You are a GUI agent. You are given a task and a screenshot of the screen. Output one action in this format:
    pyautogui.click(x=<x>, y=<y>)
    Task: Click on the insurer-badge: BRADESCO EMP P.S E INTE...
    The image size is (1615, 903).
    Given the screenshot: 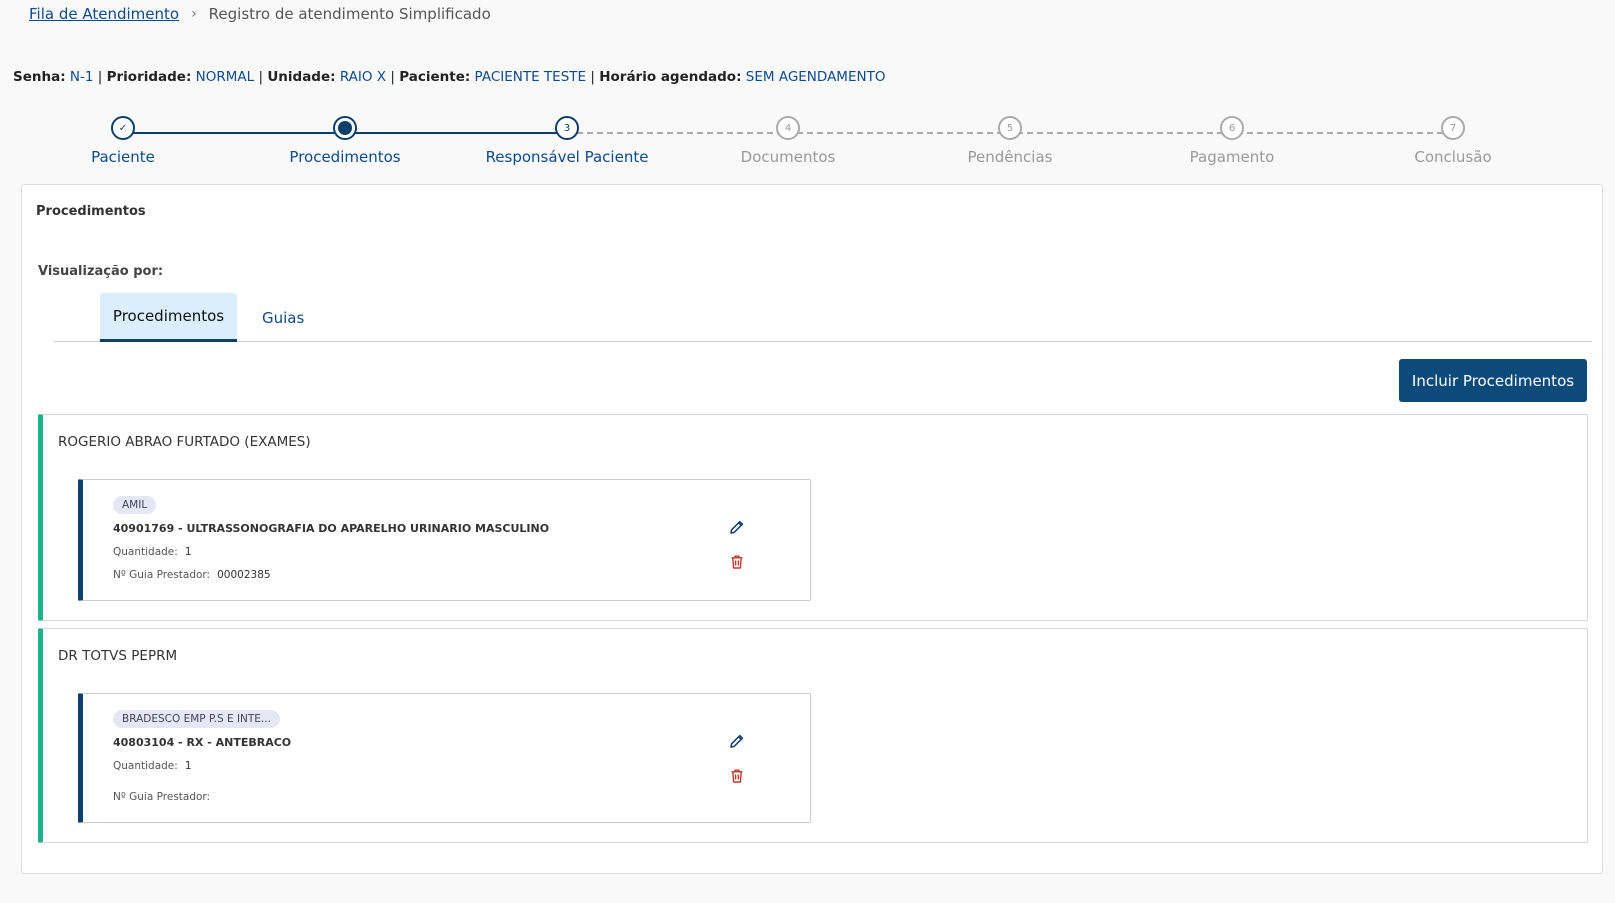 What is the action you would take?
    pyautogui.click(x=196, y=719)
    